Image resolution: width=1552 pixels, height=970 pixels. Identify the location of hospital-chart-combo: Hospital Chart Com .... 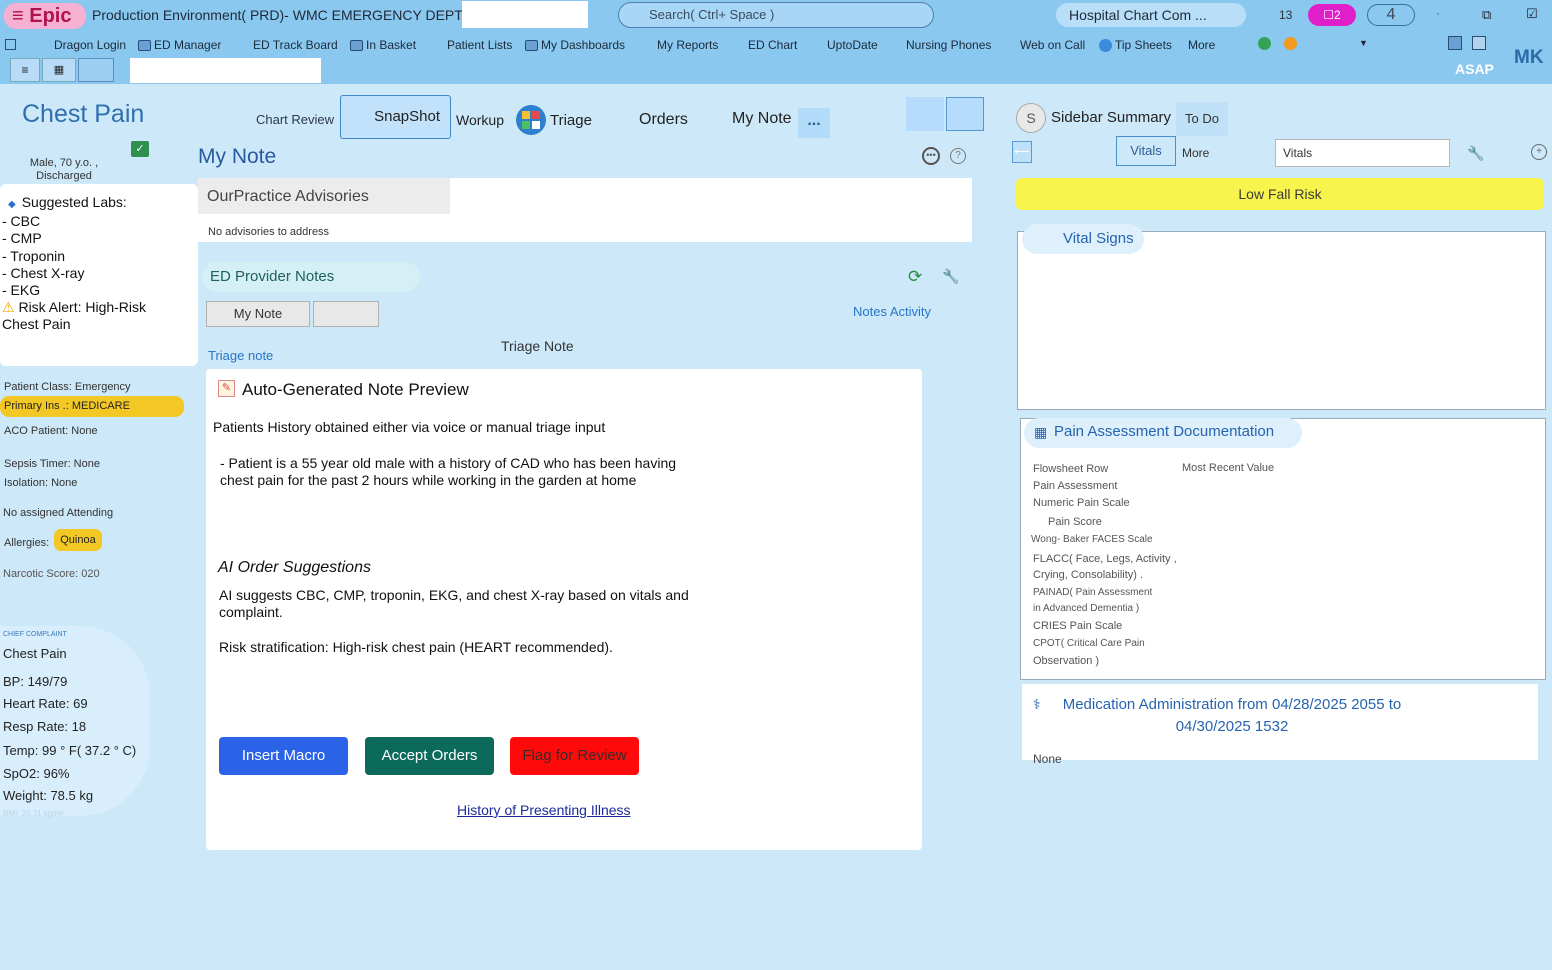
(1151, 15).